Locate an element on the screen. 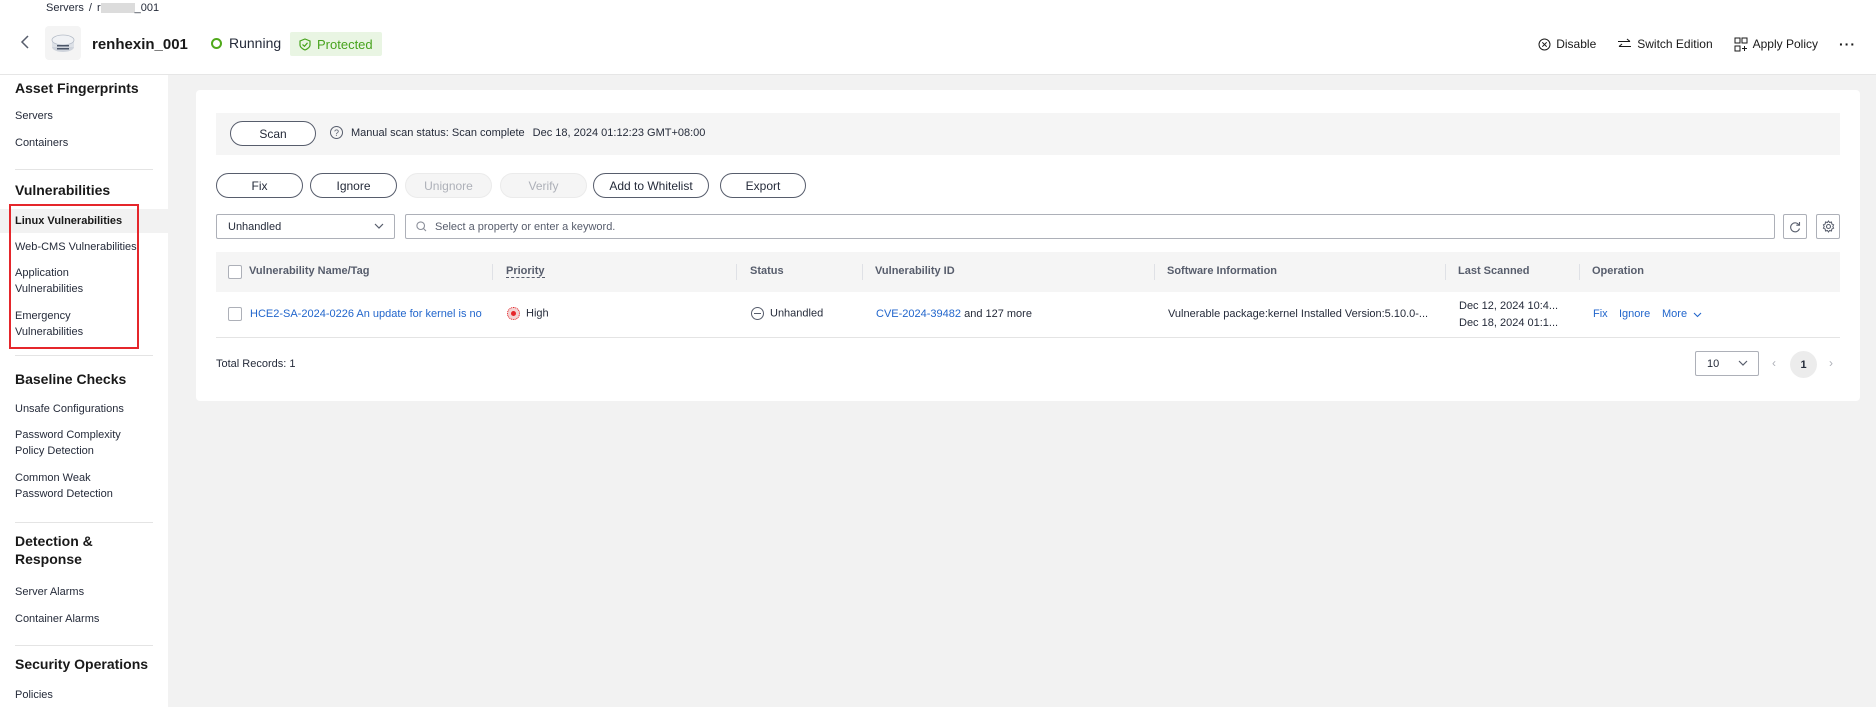 The height and width of the screenshot is (707, 1876). status-cell: Unhandled is located at coordinates (787, 313).